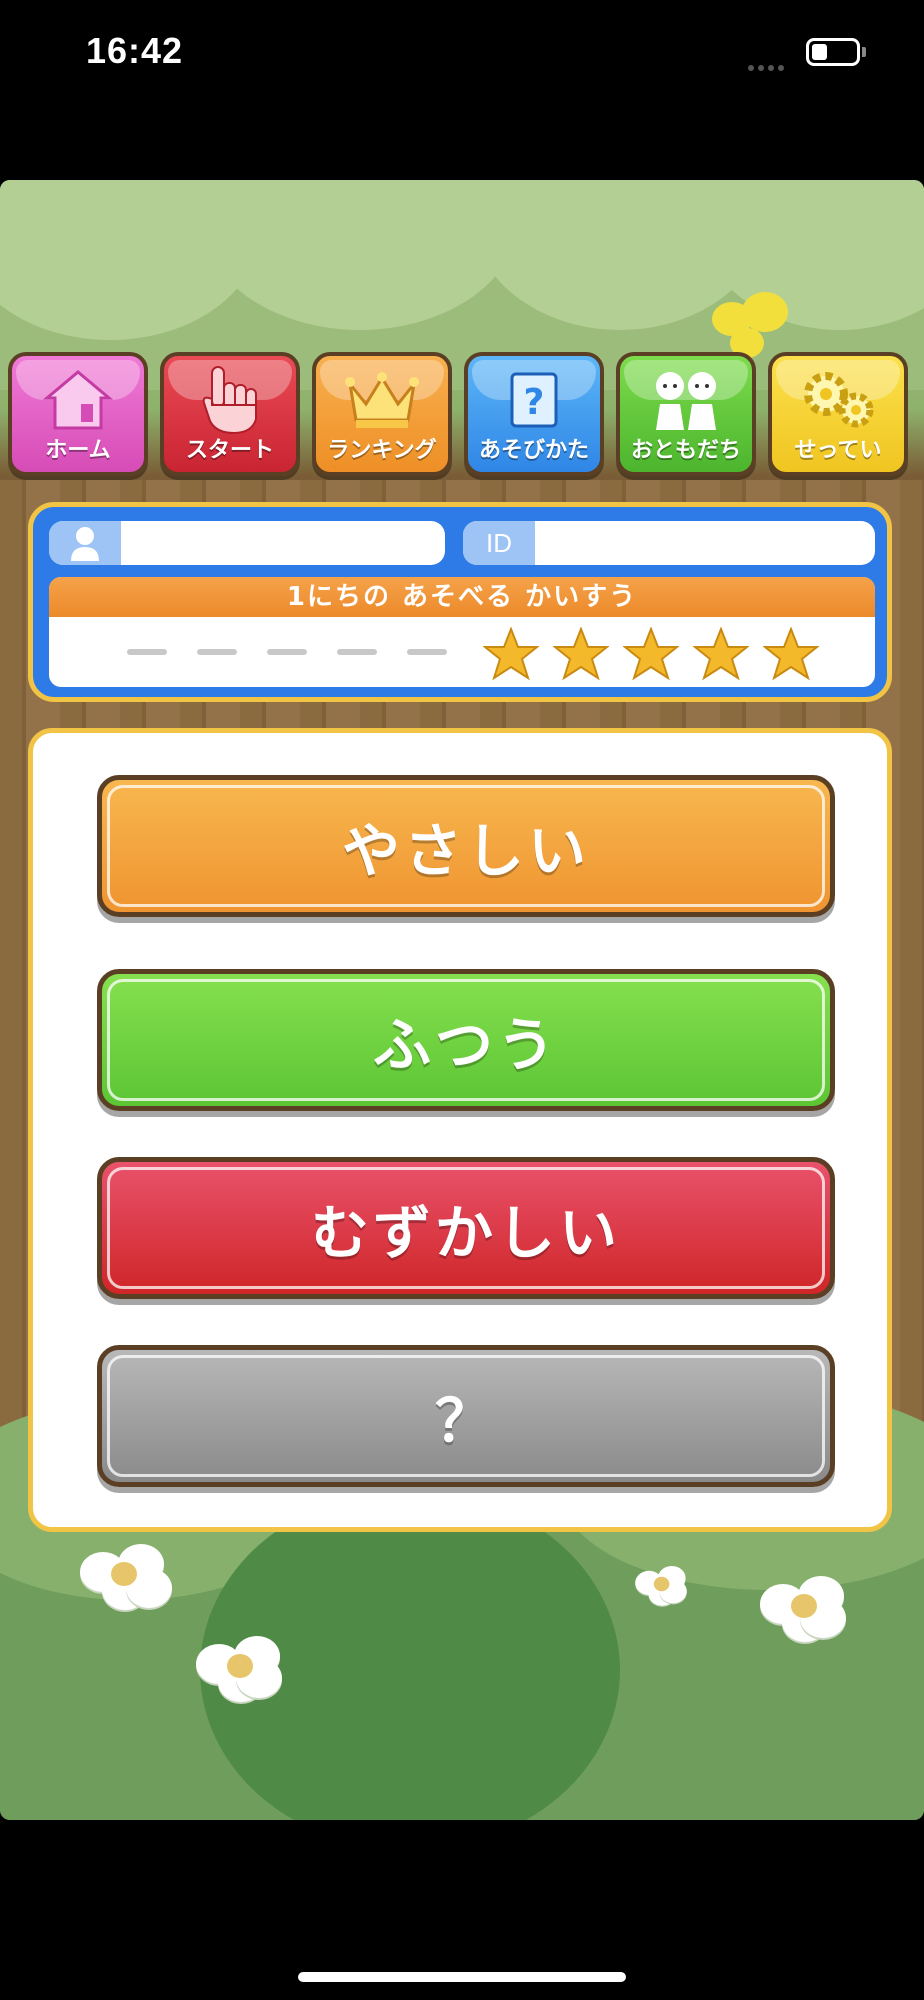 This screenshot has width=924, height=2000. I want to click on nav-howto-button: ? あそびかた, so click(534, 414).